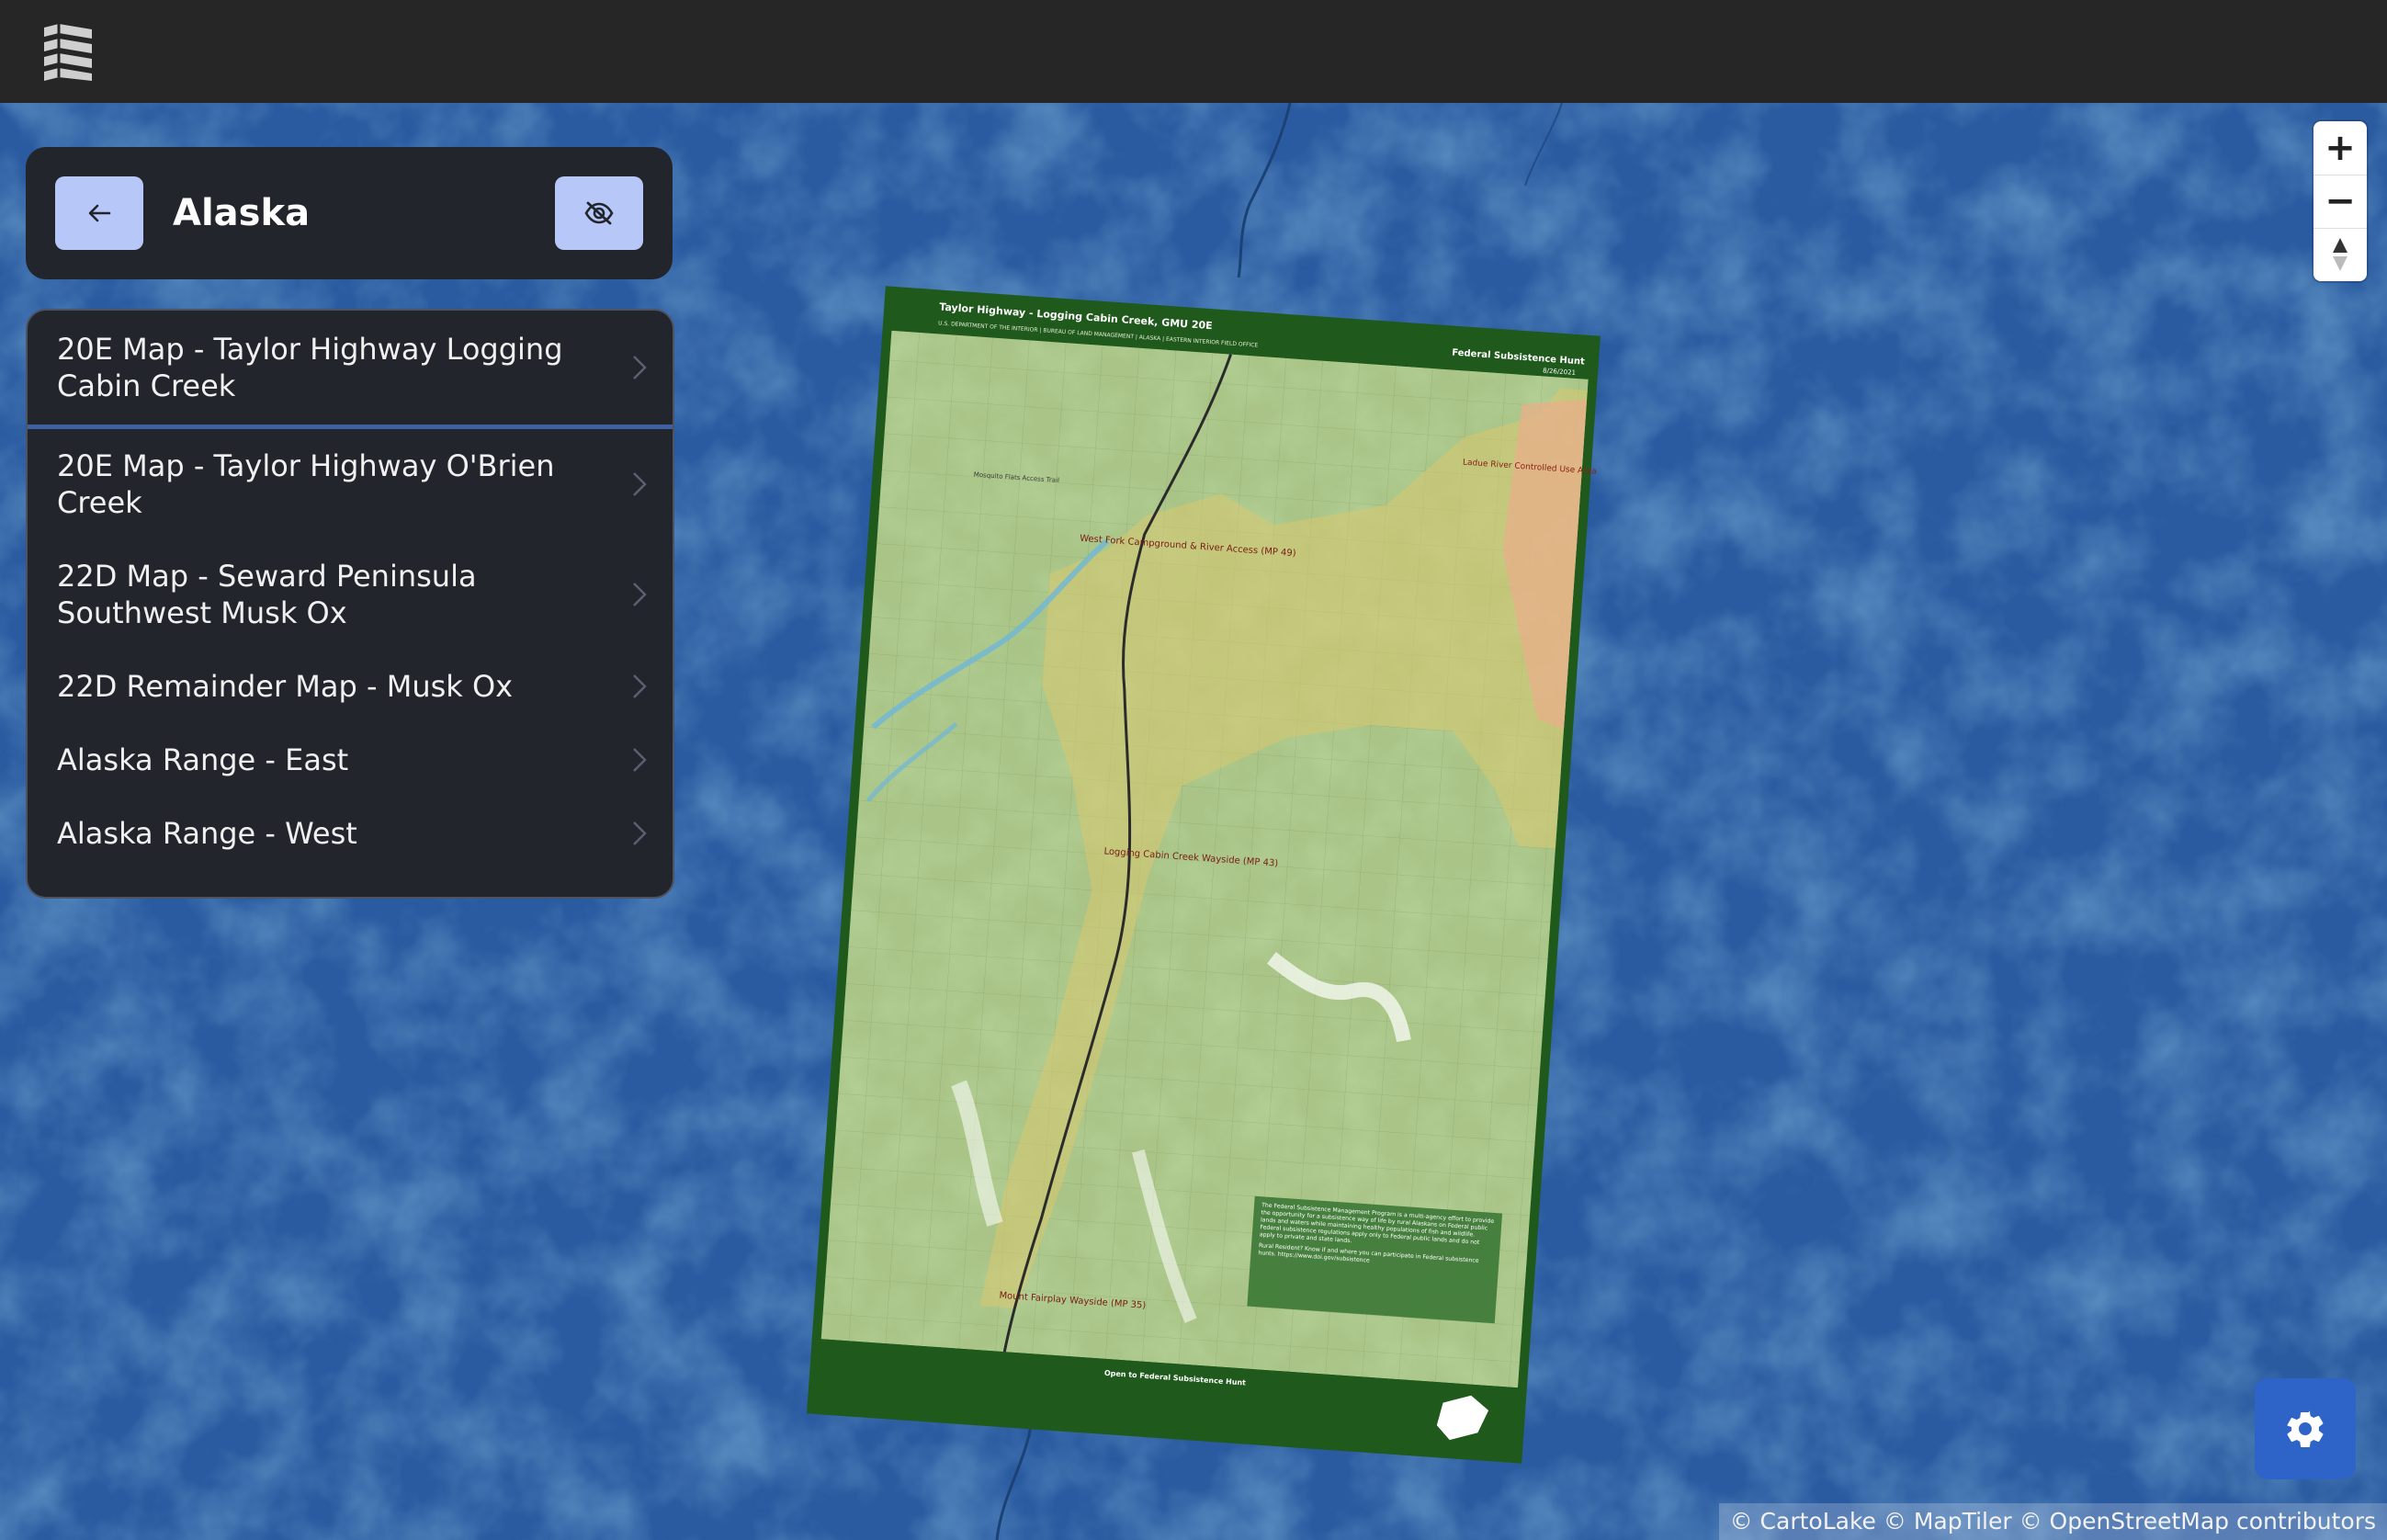 The image size is (2387, 1540). I want to click on zoom-out-icon: −, so click(2340, 201).